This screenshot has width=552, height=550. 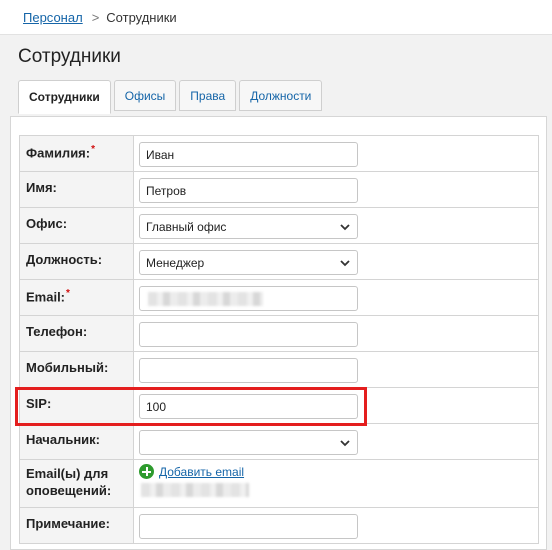 I want to click on form-row-mobile: Мобильный:, so click(x=279, y=369).